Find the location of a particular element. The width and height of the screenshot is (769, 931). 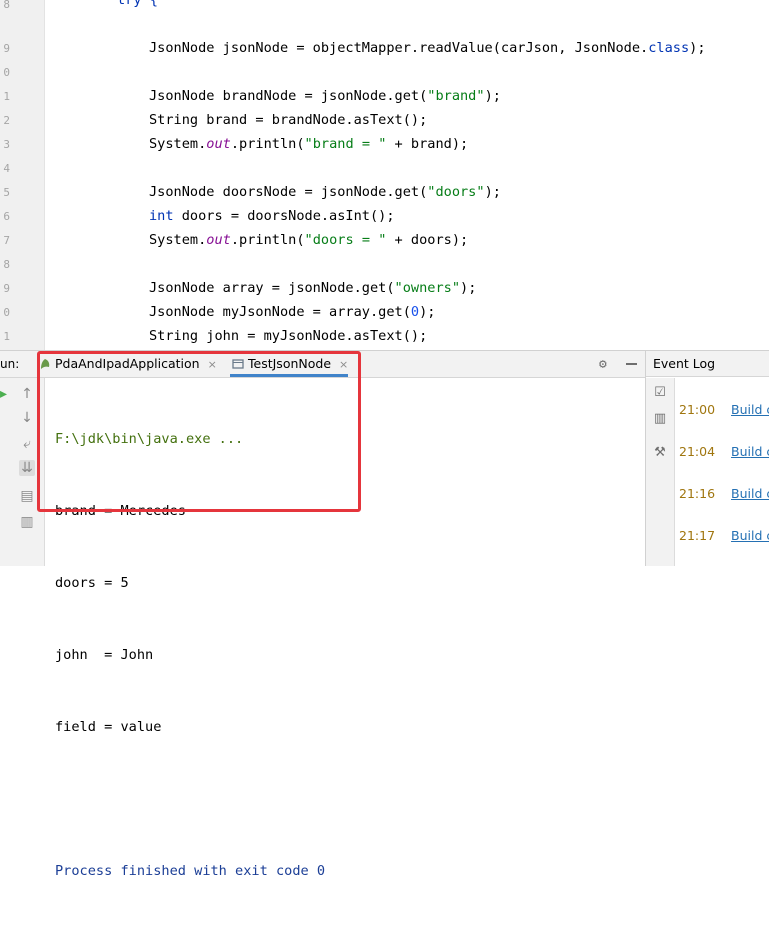

process-exit-message: Process finished with exit code 0 is located at coordinates (190, 871).